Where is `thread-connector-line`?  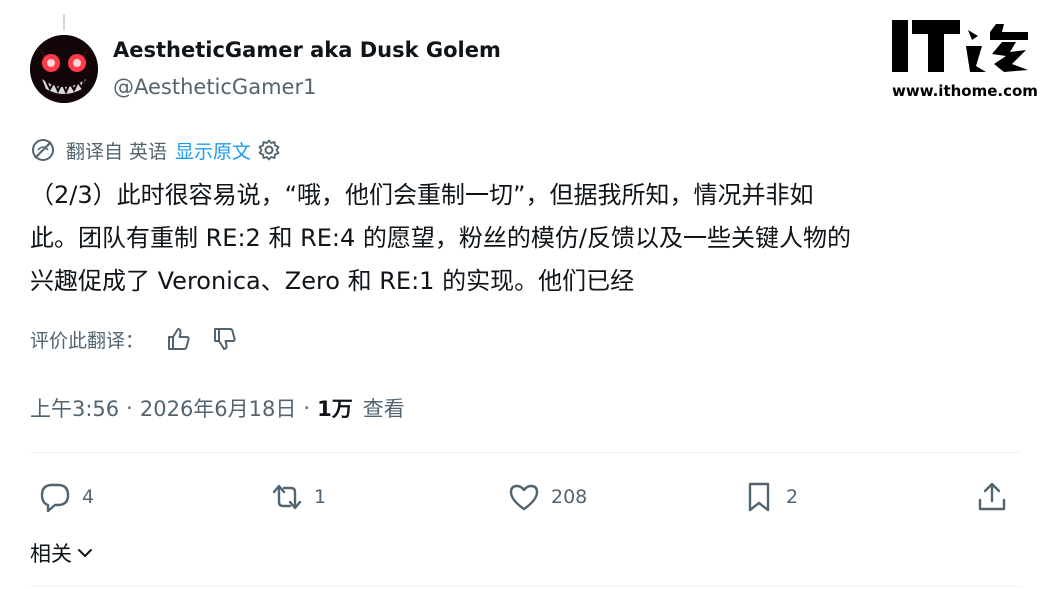
thread-connector-line is located at coordinates (64, 22).